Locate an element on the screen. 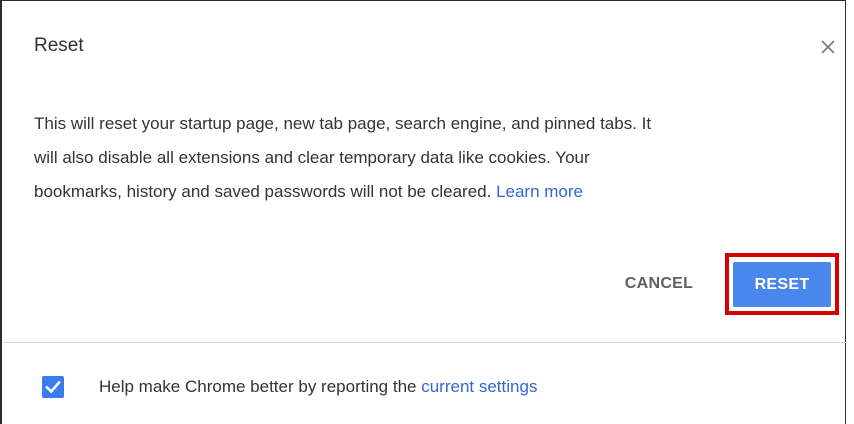 This screenshot has height=424, width=854. reset-button: RESET is located at coordinates (782, 284).